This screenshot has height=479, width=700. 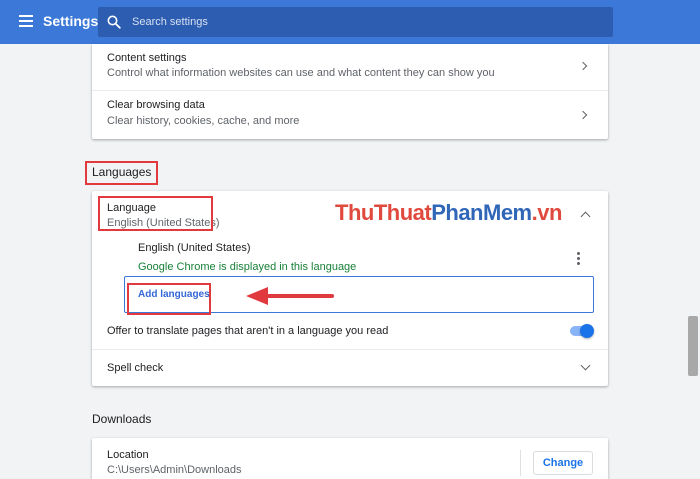 I want to click on download-location-title: Location, so click(x=128, y=455).